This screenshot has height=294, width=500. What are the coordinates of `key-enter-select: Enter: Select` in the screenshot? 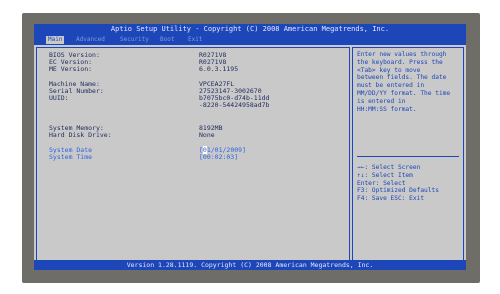 It's located at (381, 183).